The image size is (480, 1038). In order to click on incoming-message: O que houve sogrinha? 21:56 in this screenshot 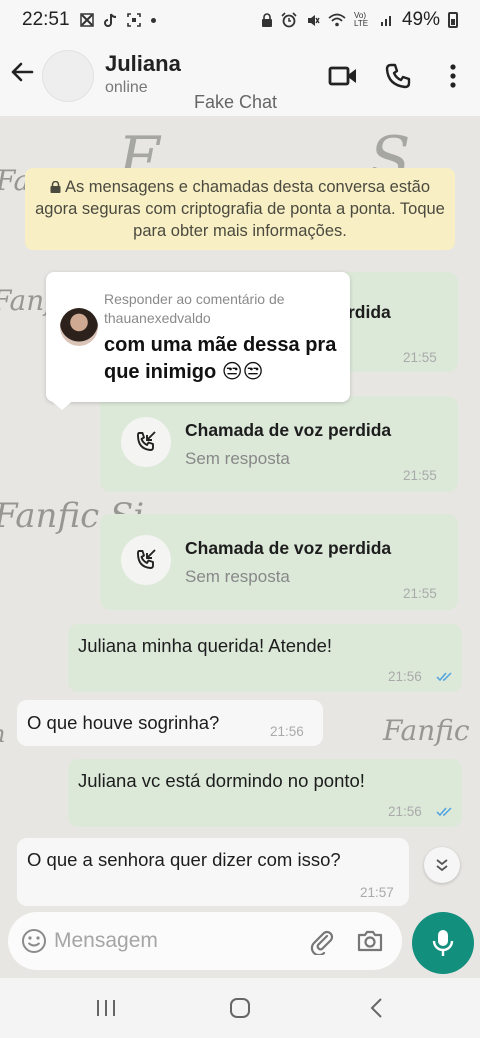, I will do `click(170, 723)`.